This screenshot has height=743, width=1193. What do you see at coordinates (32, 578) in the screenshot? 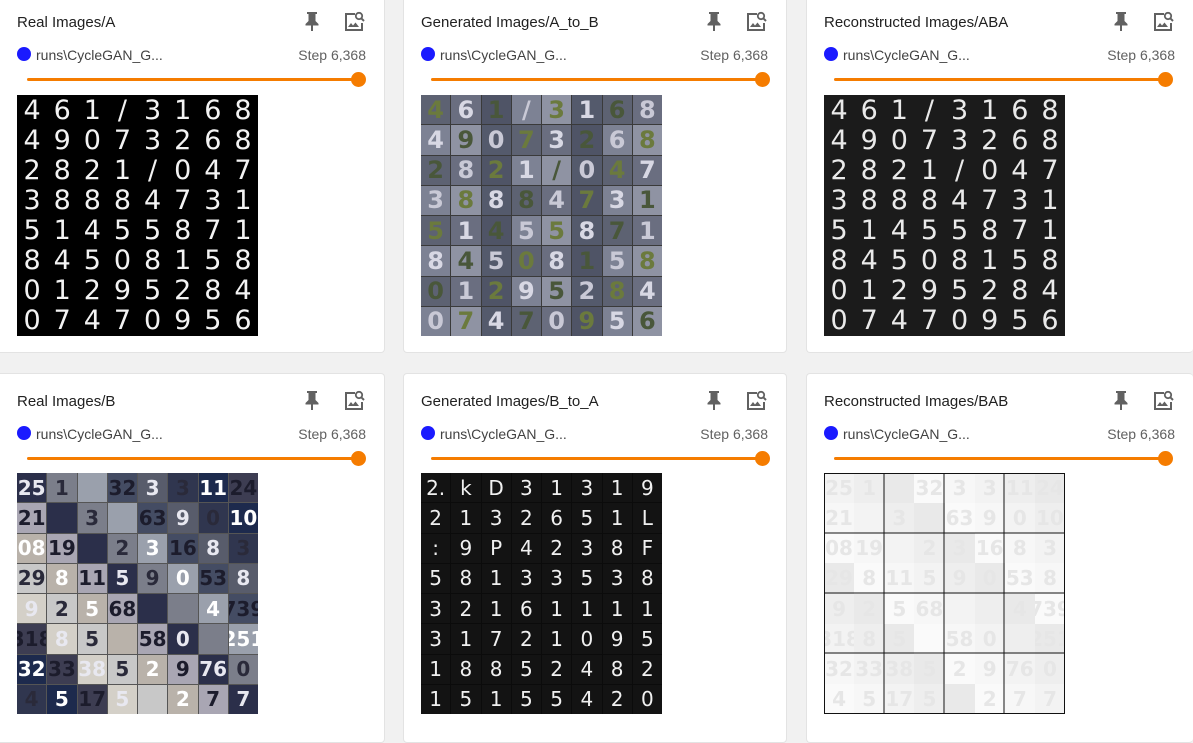
I see `image-tile: 29` at bounding box center [32, 578].